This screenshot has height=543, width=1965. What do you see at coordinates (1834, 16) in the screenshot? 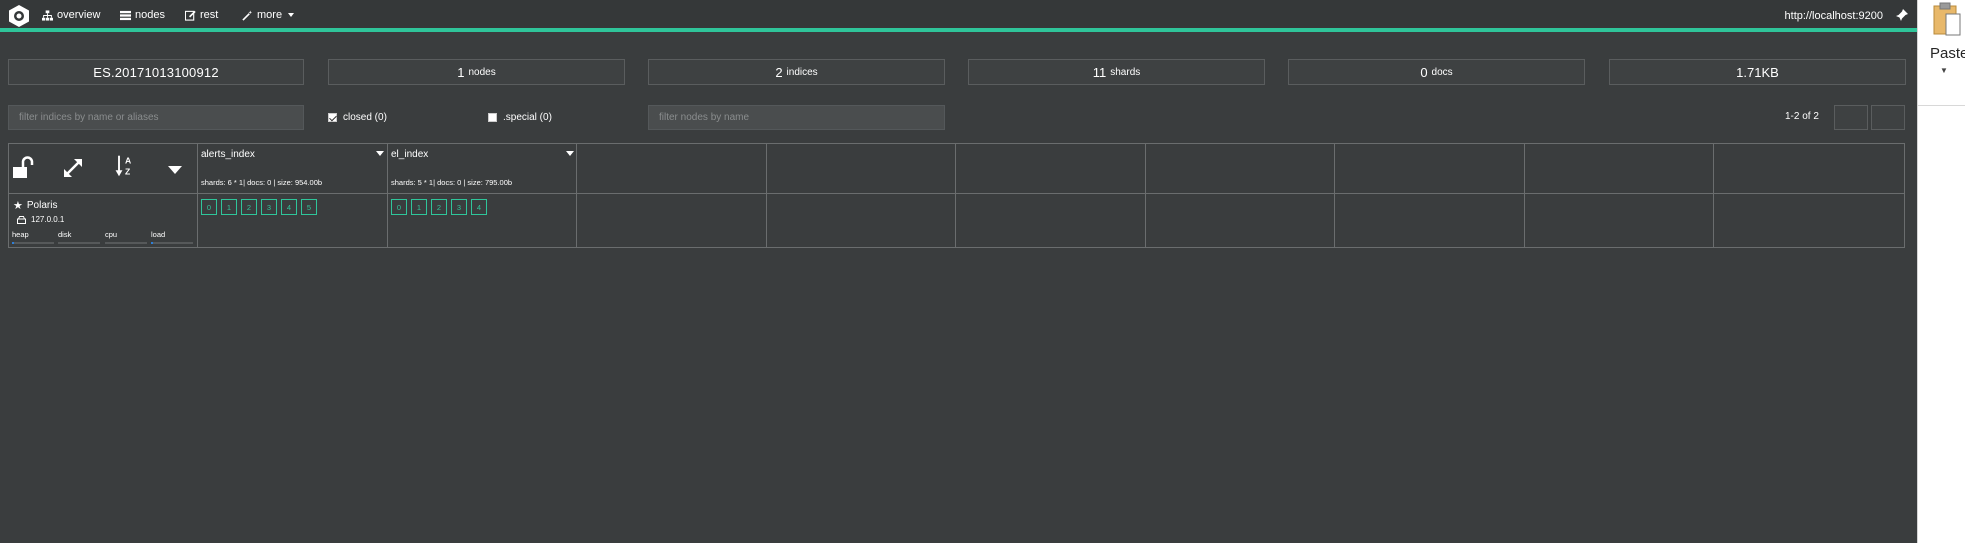
I see `host-url: http://localhost:9200` at bounding box center [1834, 16].